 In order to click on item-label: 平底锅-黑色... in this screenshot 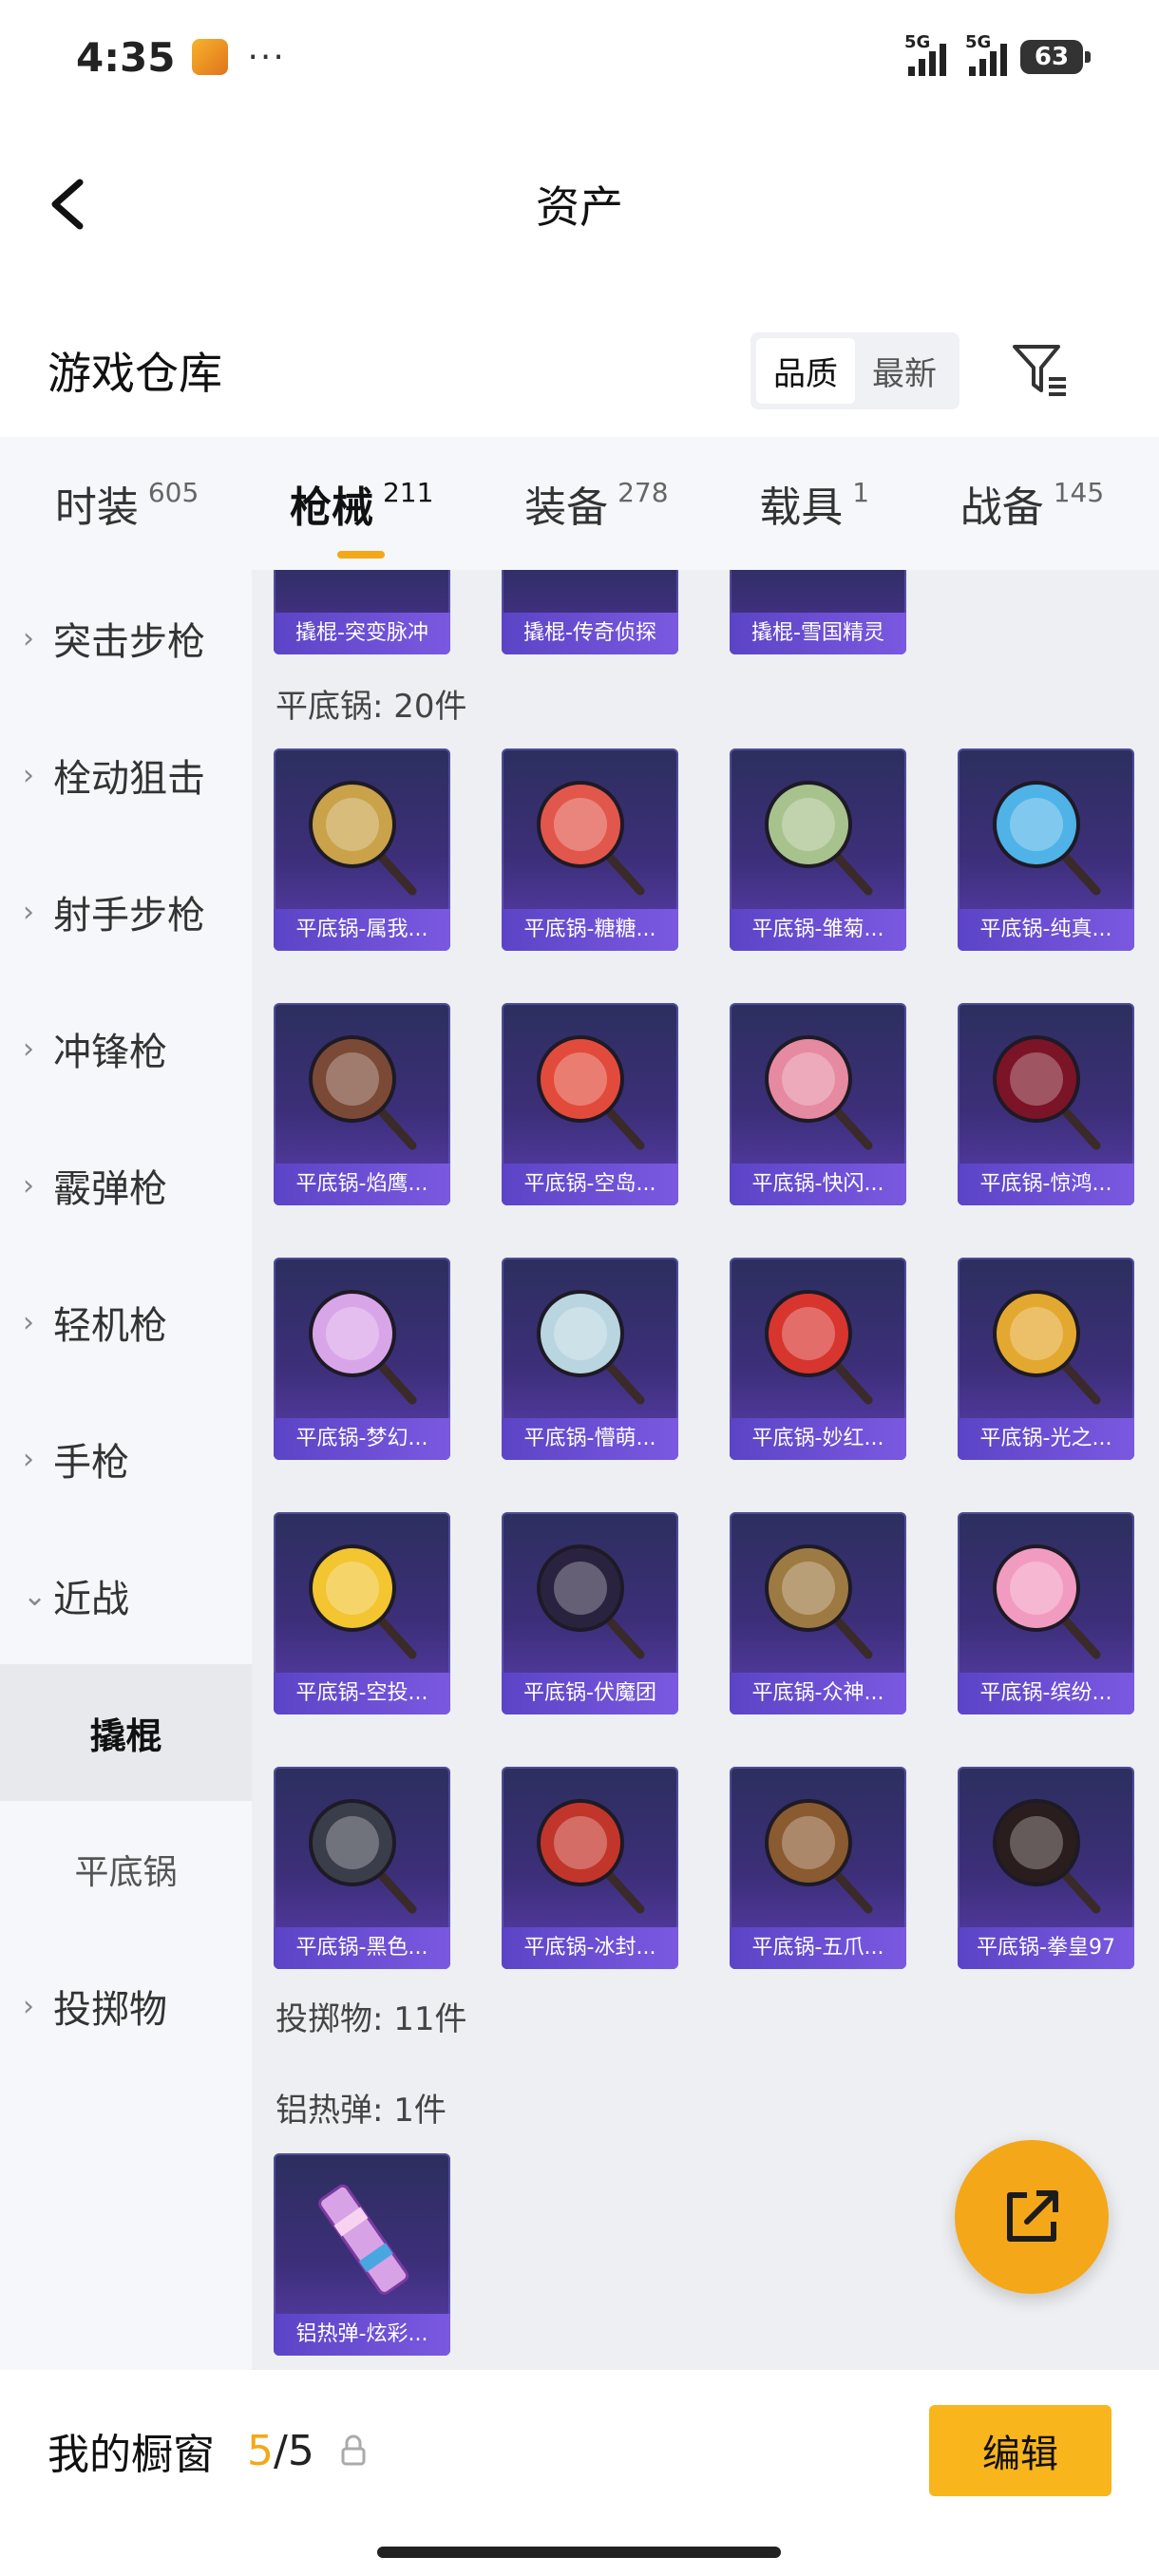, I will do `click(362, 1948)`.